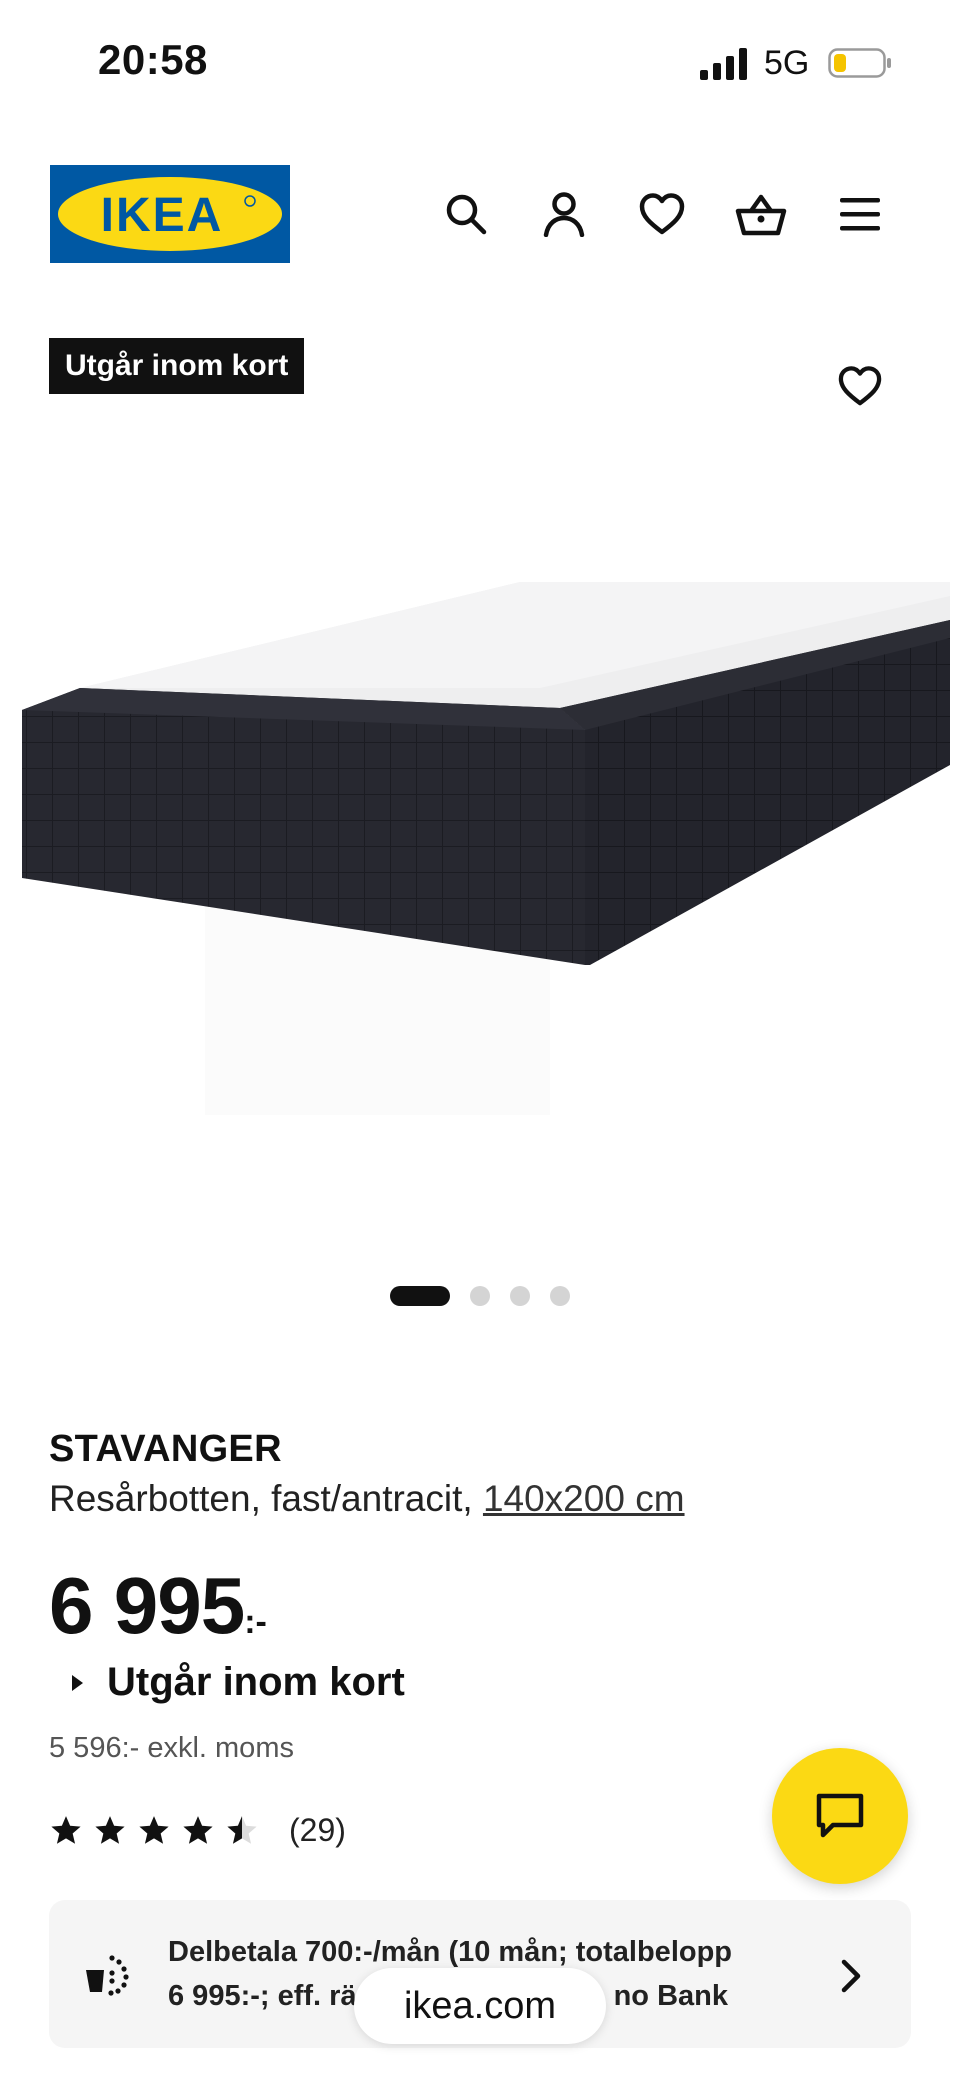 The height and width of the screenshot is (2078, 960). I want to click on chevron-right-icon, so click(851, 1976).